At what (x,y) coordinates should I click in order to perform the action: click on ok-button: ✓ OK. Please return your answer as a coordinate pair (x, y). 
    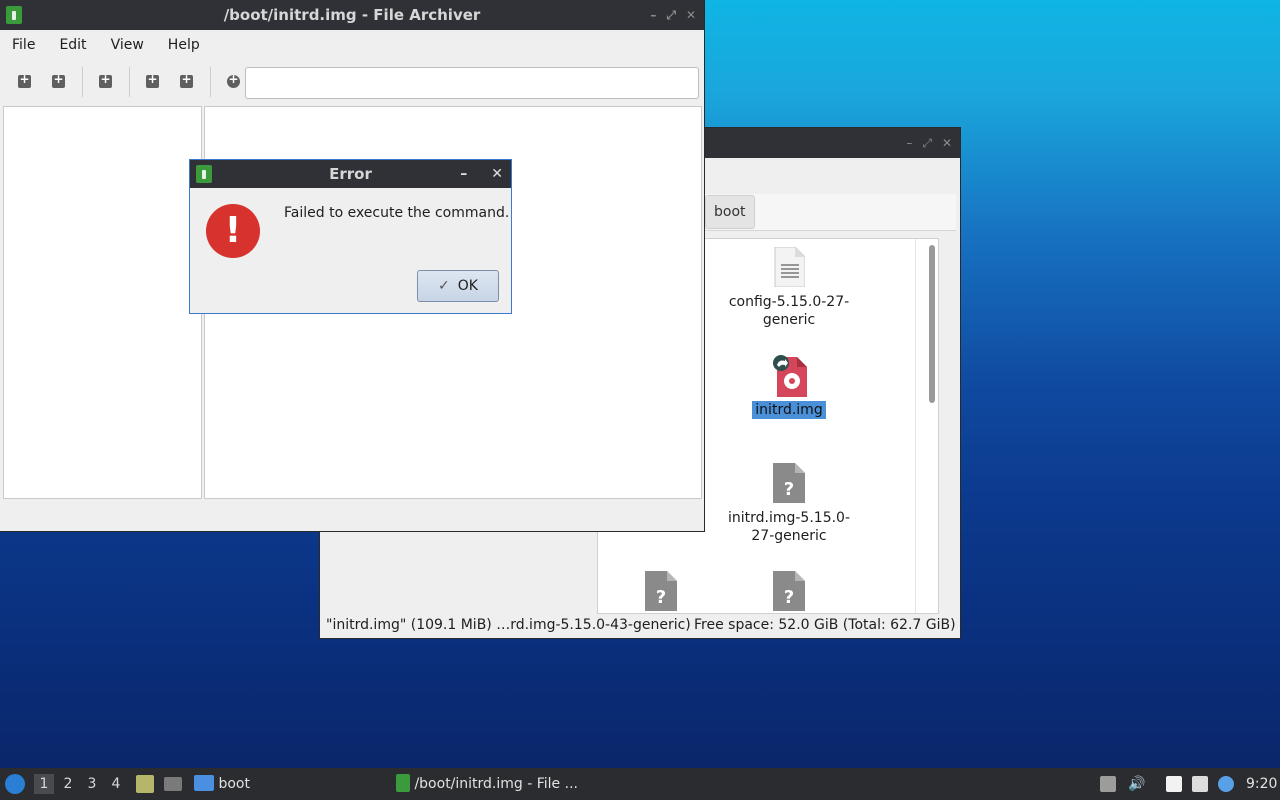
    Looking at the image, I should click on (458, 286).